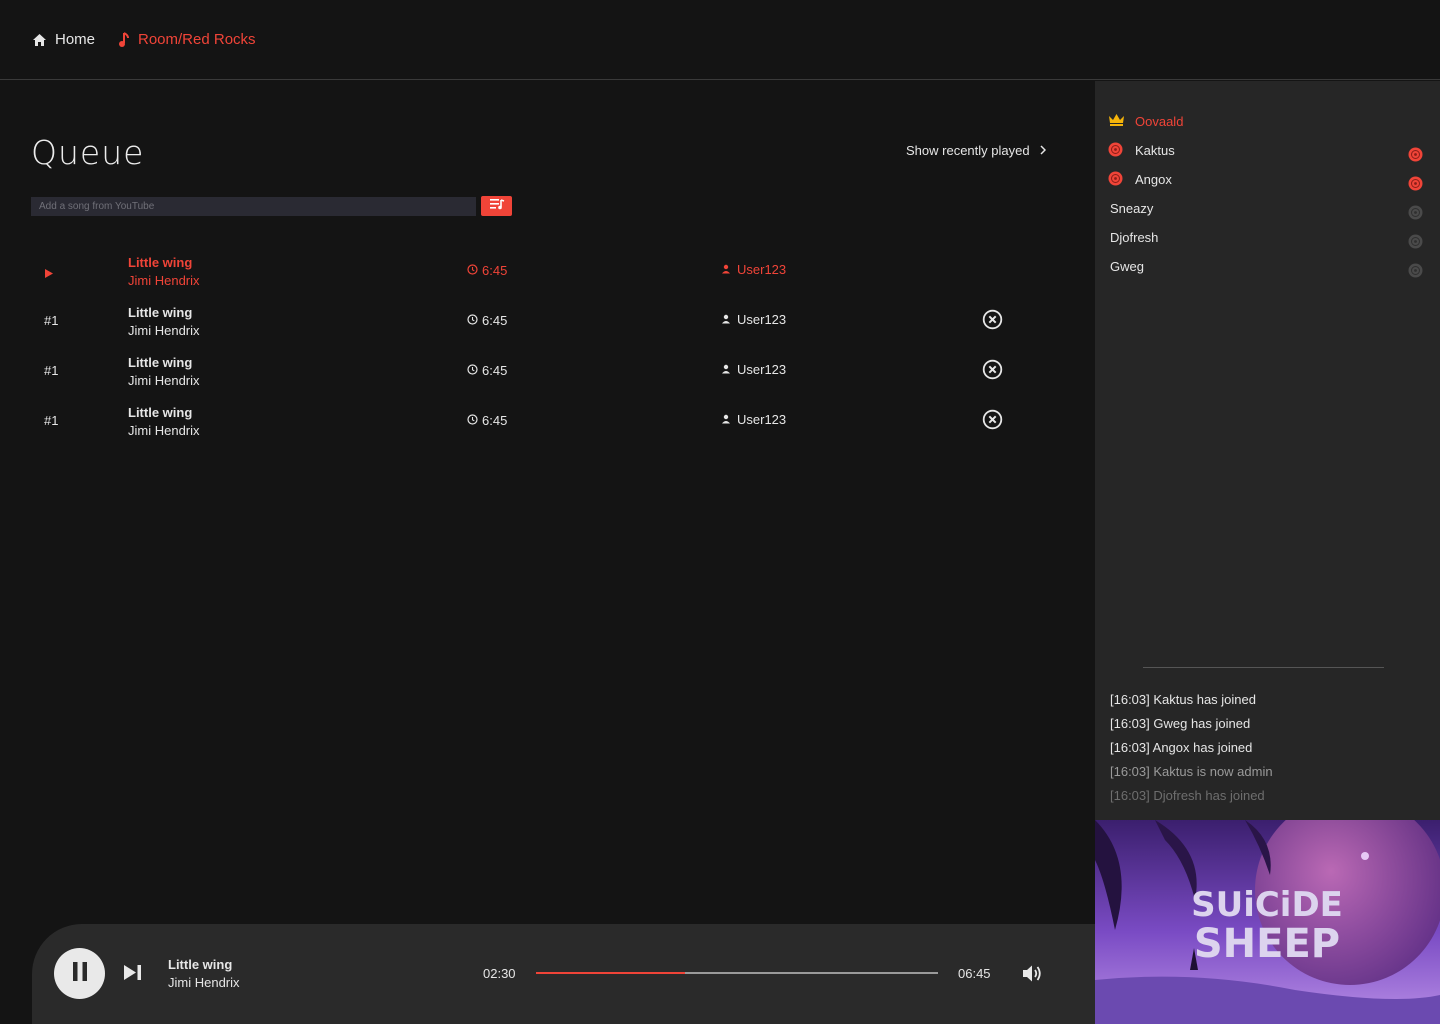 This screenshot has width=1440, height=1024. What do you see at coordinates (1134, 237) in the screenshot?
I see `member-name: Djofresh` at bounding box center [1134, 237].